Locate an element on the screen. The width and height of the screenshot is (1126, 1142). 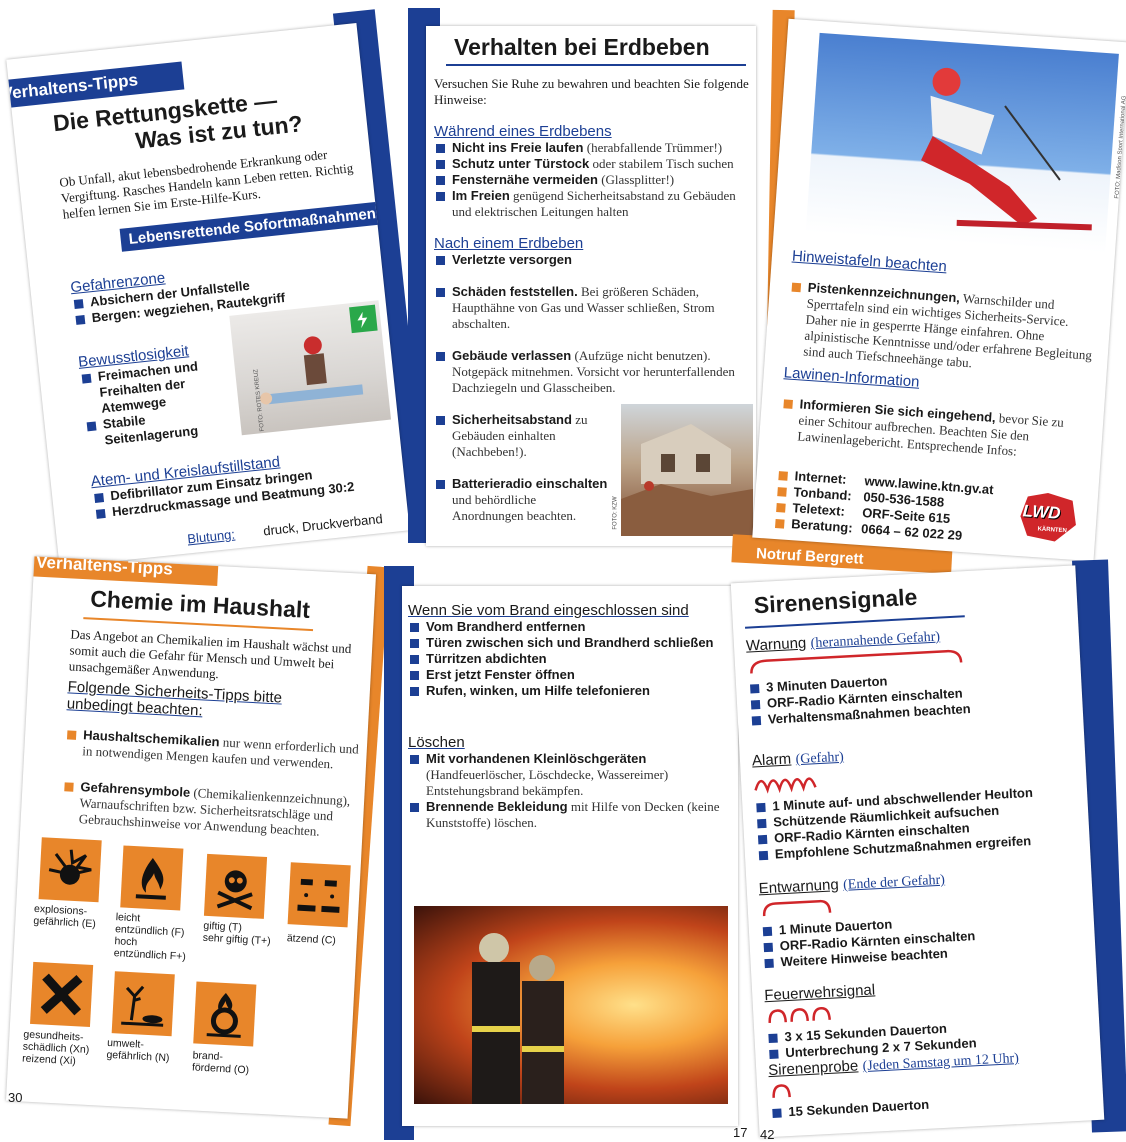
ski-photo: FOTO: Madison Sport International AG is located at coordinates (965, 143).